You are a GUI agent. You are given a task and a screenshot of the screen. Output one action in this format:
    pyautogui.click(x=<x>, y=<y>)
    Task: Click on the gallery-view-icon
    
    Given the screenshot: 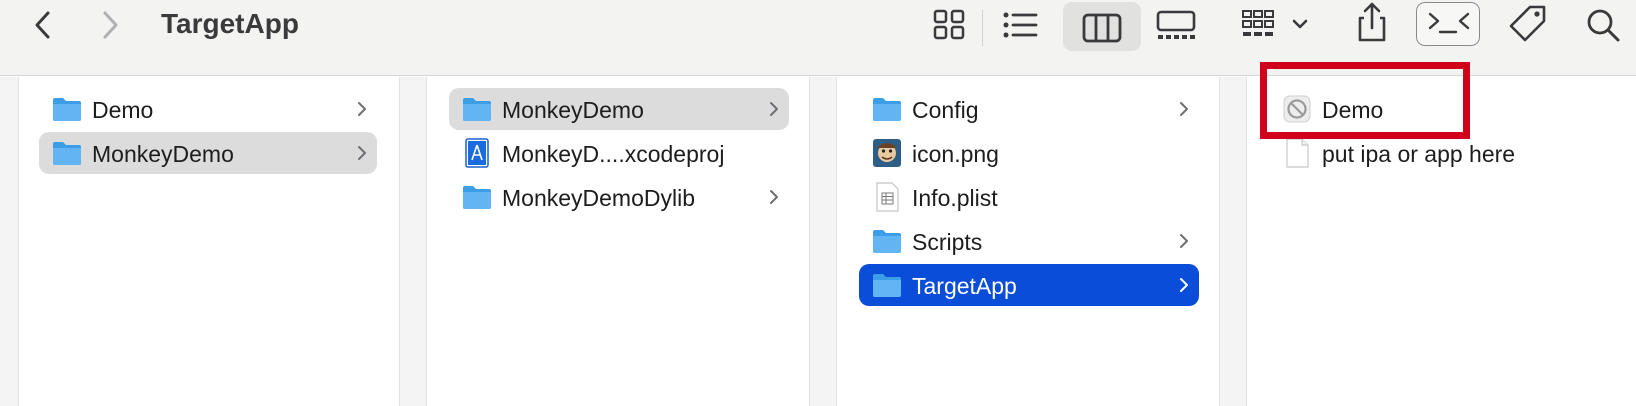 What is the action you would take?
    pyautogui.click(x=1176, y=24)
    